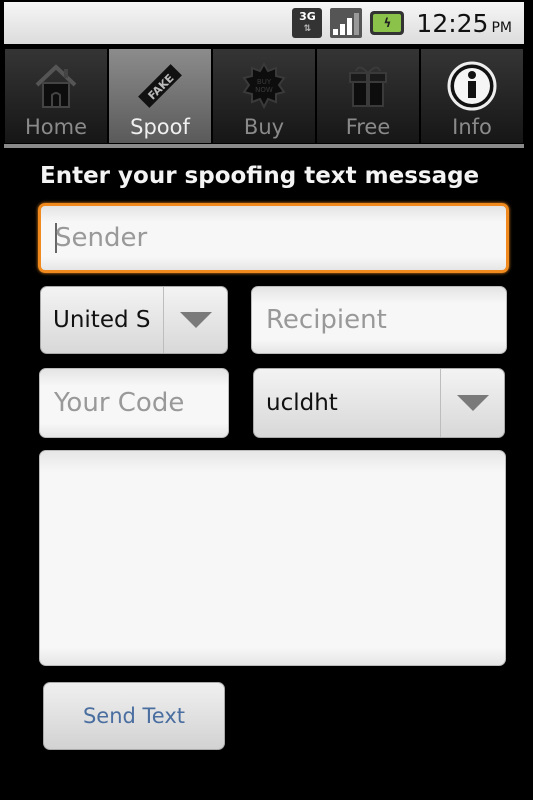 The image size is (533, 800). I want to click on recipient-input: Recipient, so click(379, 320).